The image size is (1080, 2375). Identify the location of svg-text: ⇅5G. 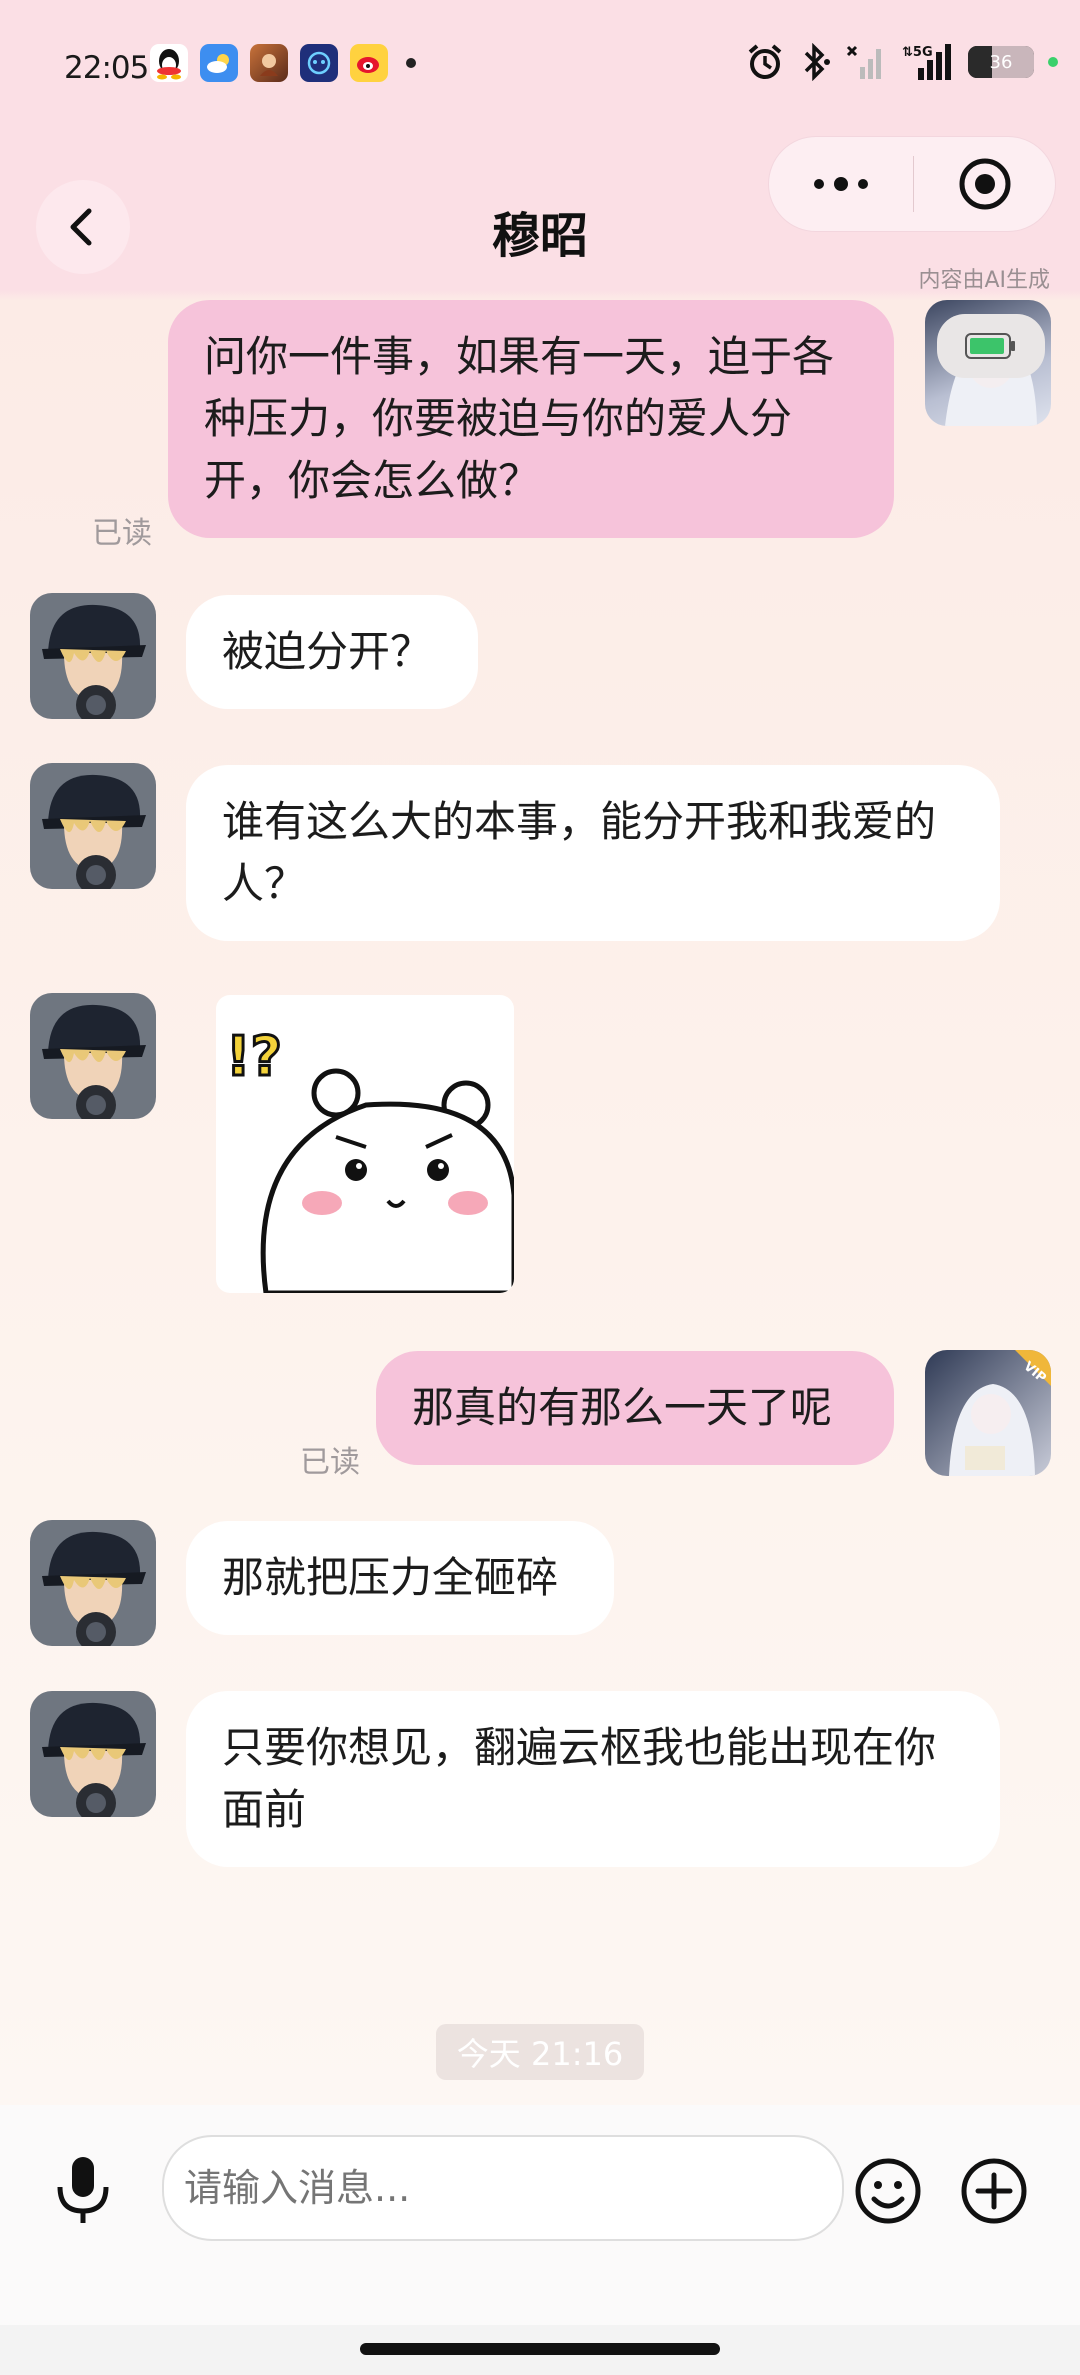
(917, 52).